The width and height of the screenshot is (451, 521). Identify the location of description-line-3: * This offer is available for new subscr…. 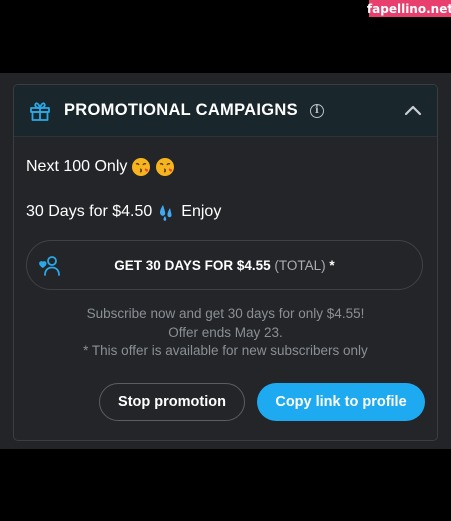
(225, 350).